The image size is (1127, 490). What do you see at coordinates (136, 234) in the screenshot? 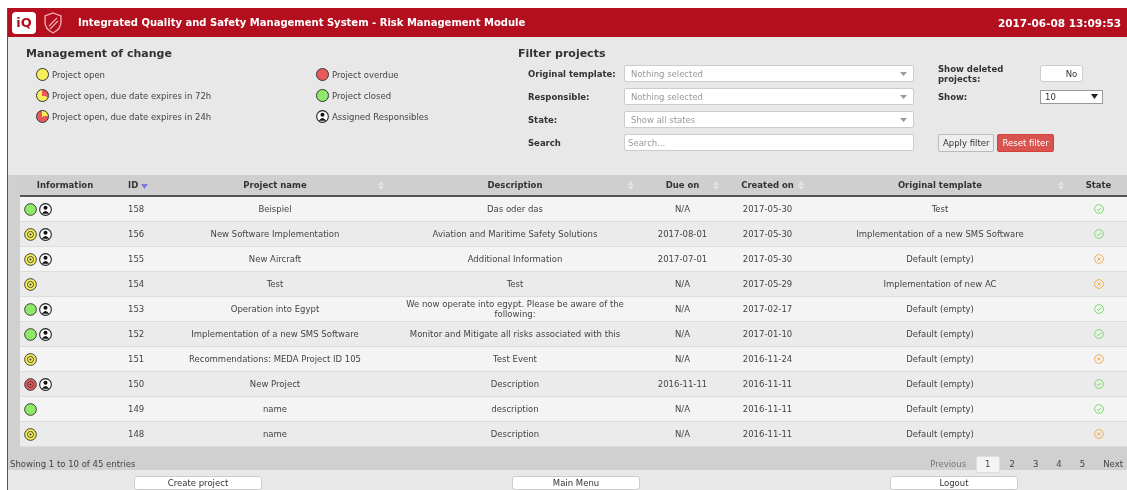
I see `table-cell-text: 156` at bounding box center [136, 234].